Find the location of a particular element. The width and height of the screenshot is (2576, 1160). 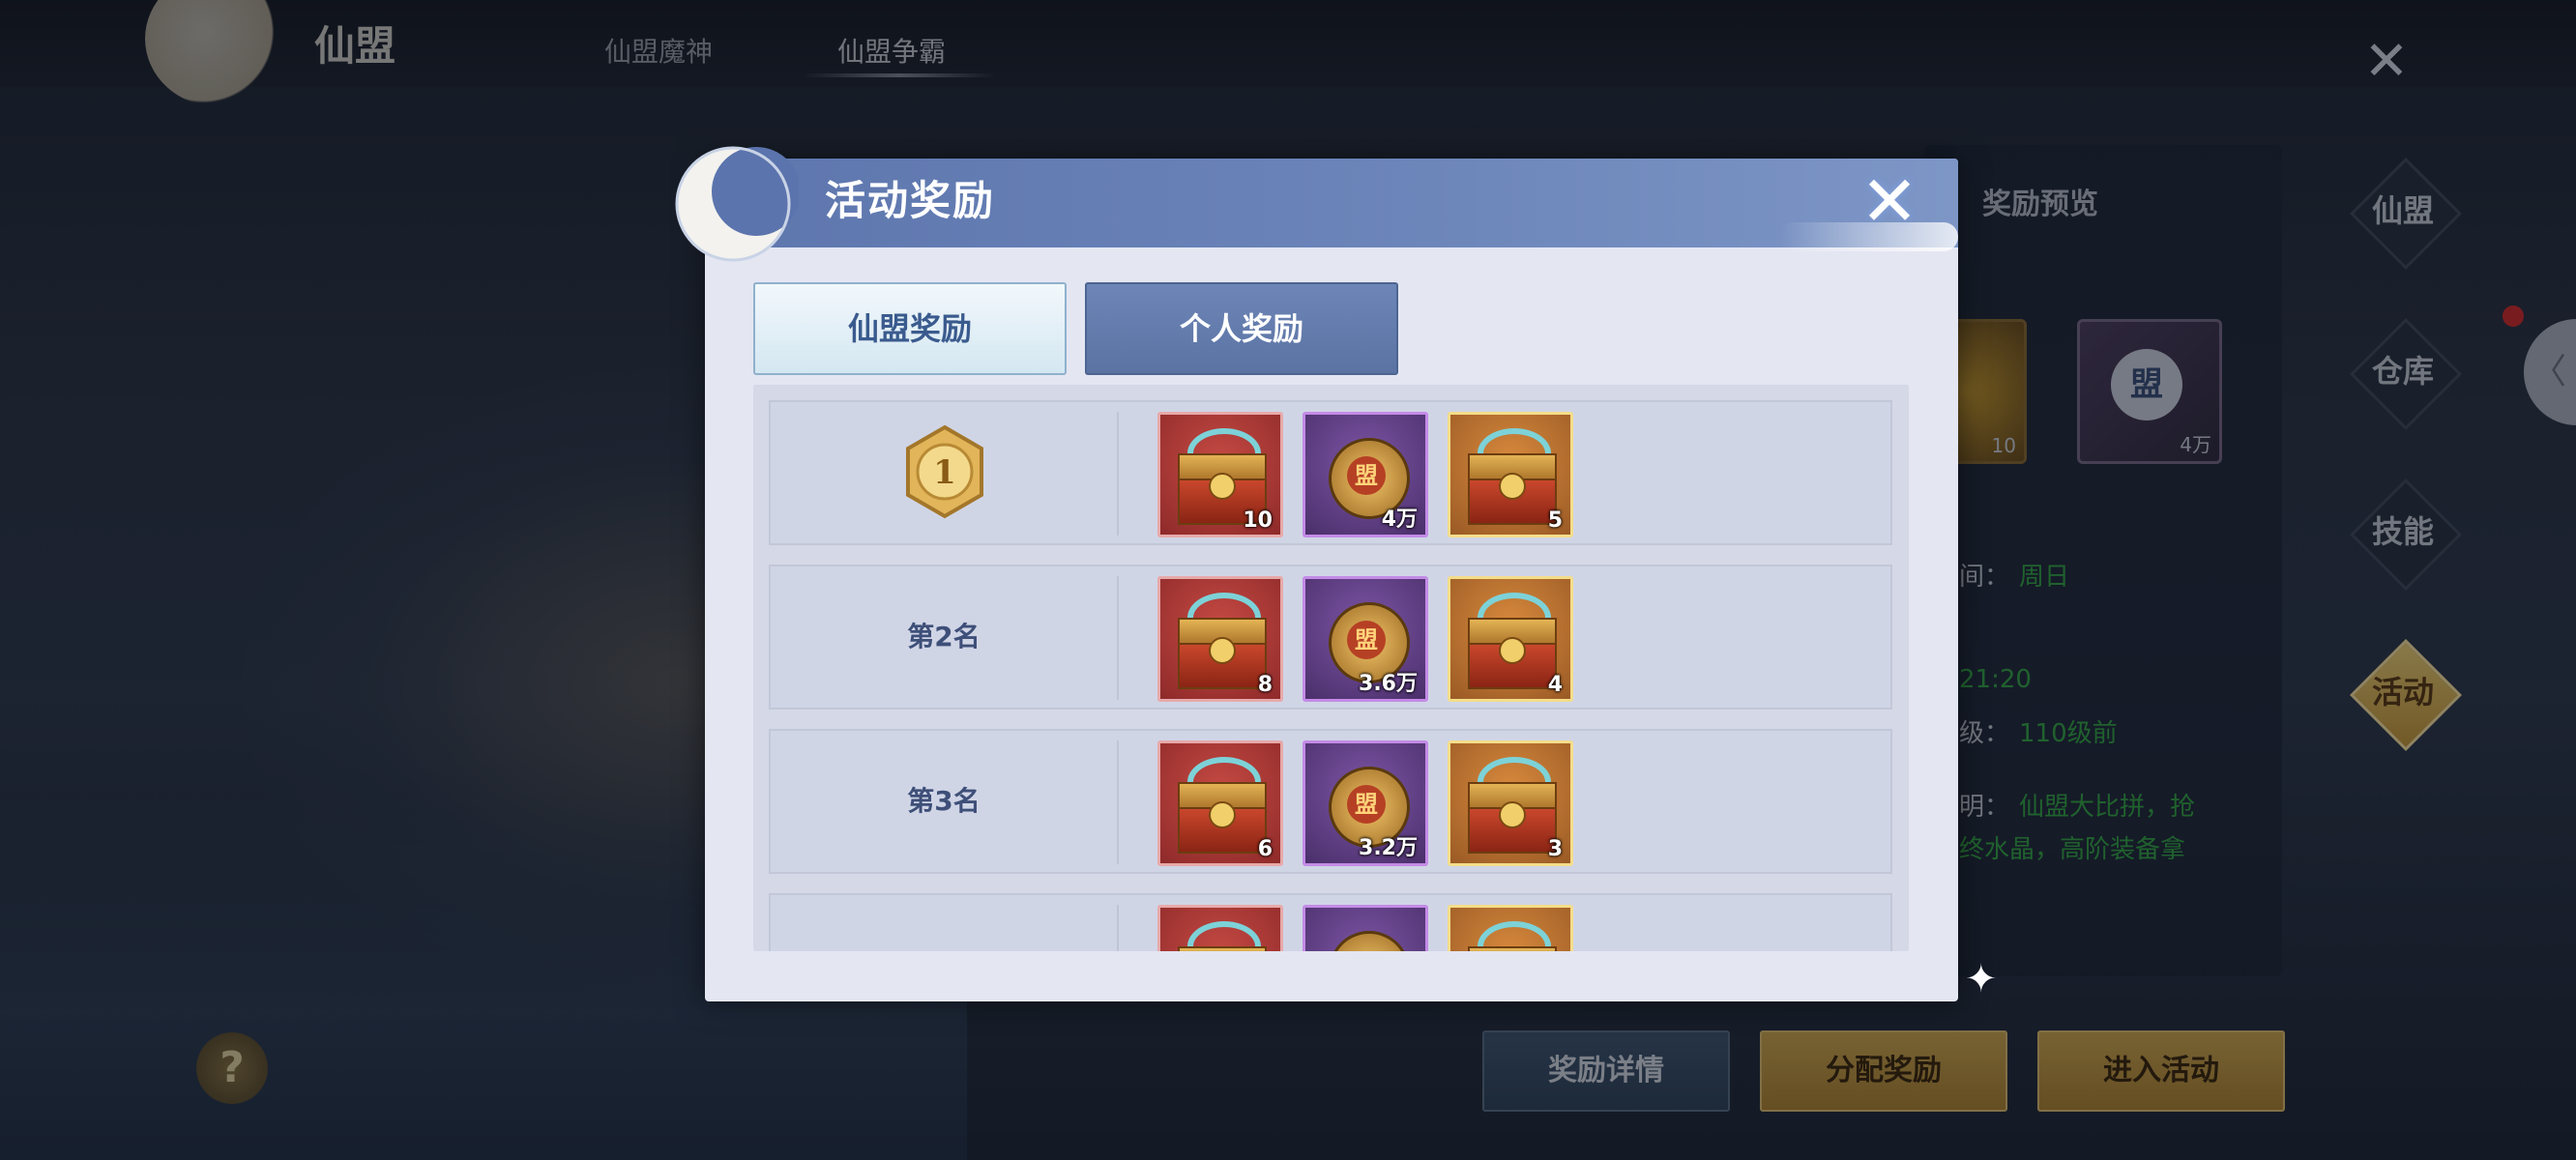

tab-guild-reward: 仙盟奖励 is located at coordinates (910, 328).